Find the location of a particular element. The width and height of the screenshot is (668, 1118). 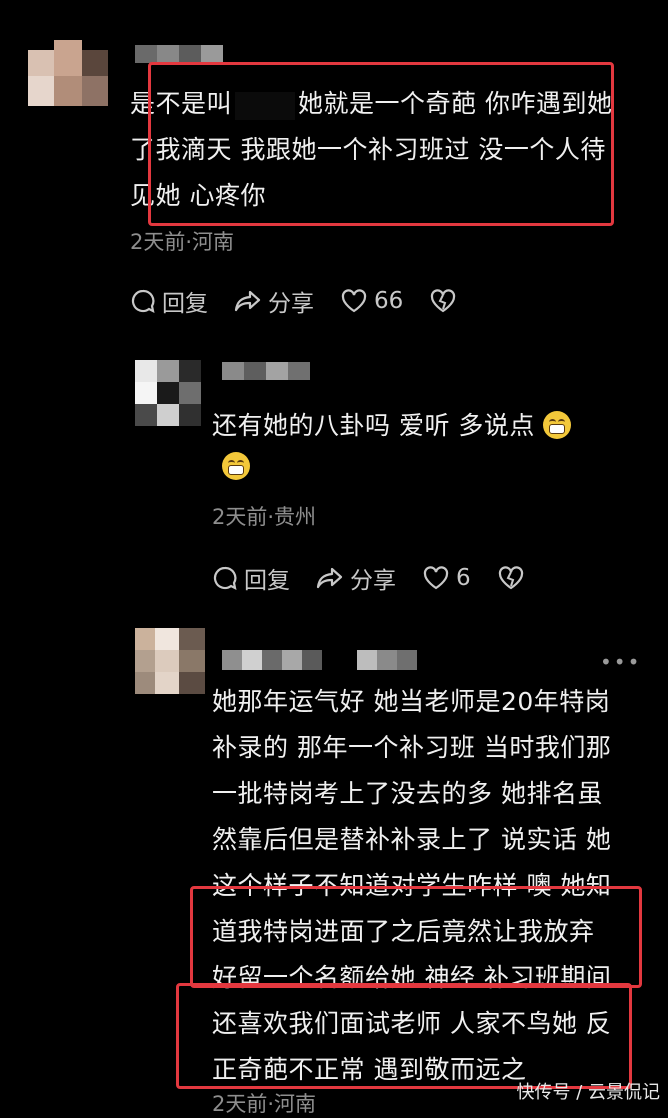

like-count: 6 is located at coordinates (463, 578).